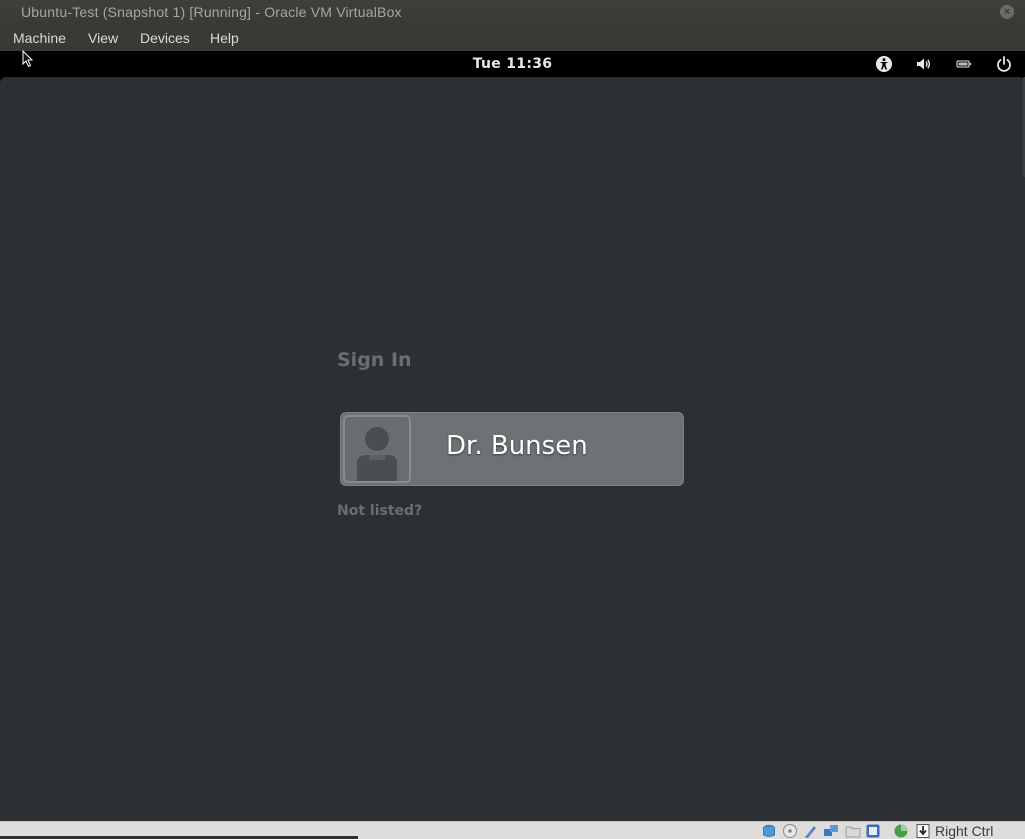  What do you see at coordinates (517, 446) in the screenshot?
I see `user-name: Dr. Bunsen` at bounding box center [517, 446].